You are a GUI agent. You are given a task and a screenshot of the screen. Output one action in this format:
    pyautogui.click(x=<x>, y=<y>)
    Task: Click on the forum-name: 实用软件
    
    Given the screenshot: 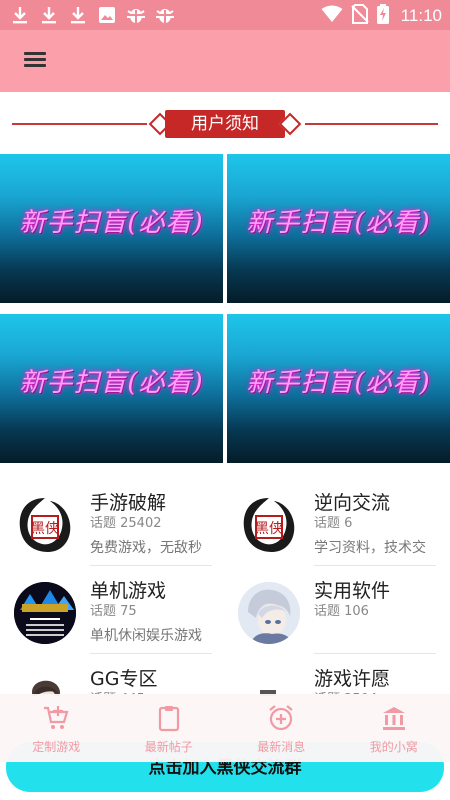 What is the action you would take?
    pyautogui.click(x=352, y=591)
    